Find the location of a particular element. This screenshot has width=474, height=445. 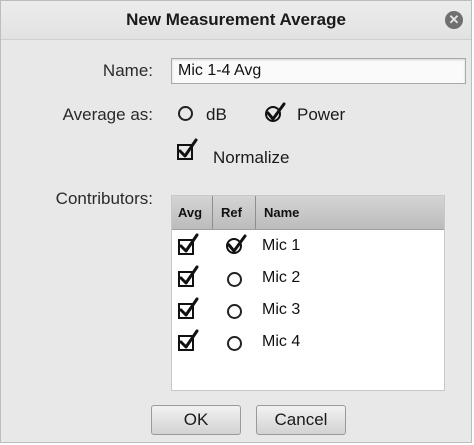

dialog-title: New Measurement Average is located at coordinates (236, 19).